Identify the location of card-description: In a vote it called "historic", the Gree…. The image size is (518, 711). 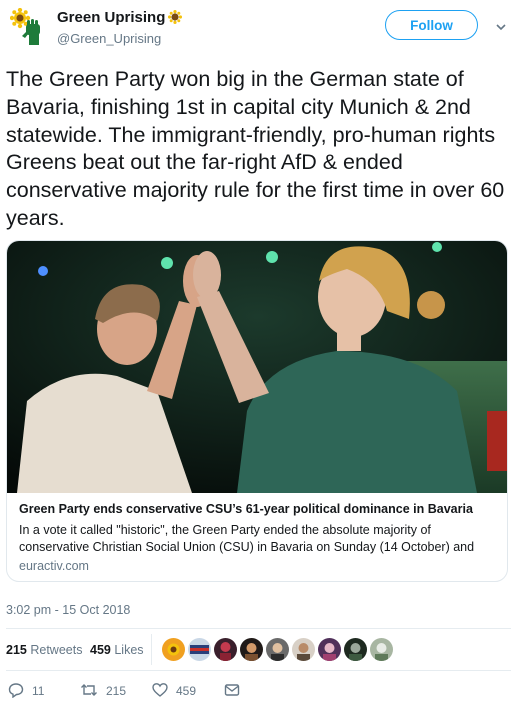
(247, 538).